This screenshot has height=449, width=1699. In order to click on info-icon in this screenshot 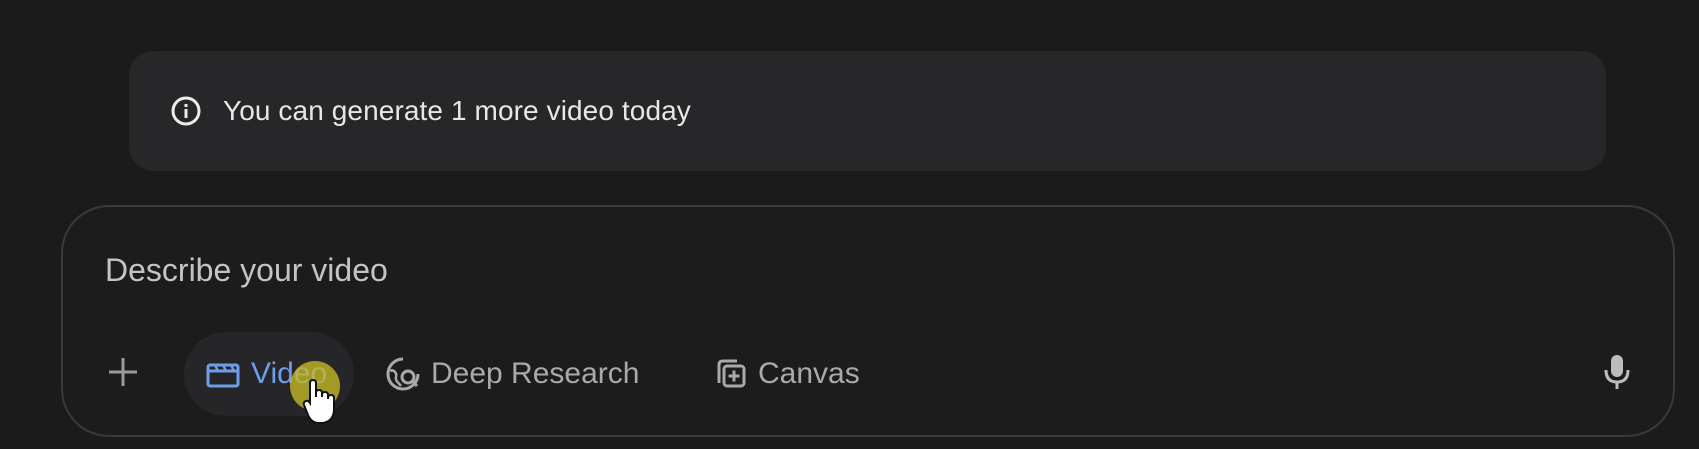, I will do `click(186, 111)`.